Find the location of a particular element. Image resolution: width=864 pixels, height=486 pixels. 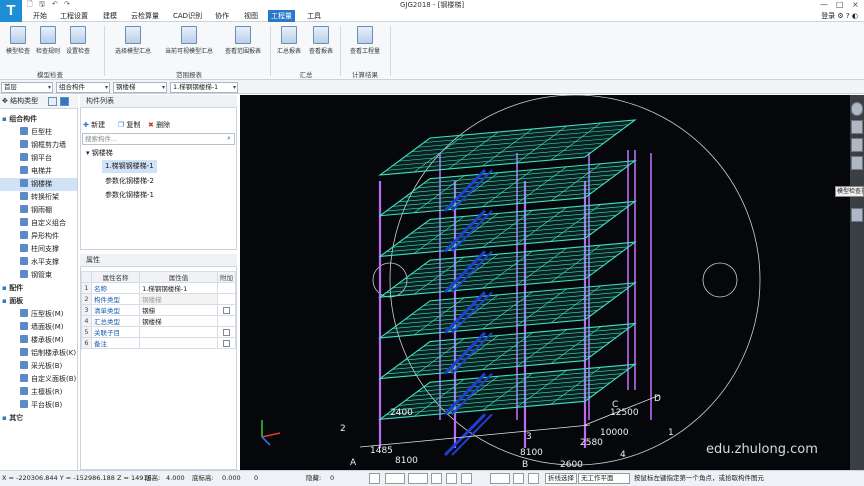

tab-view: 视图 is located at coordinates (251, 16).